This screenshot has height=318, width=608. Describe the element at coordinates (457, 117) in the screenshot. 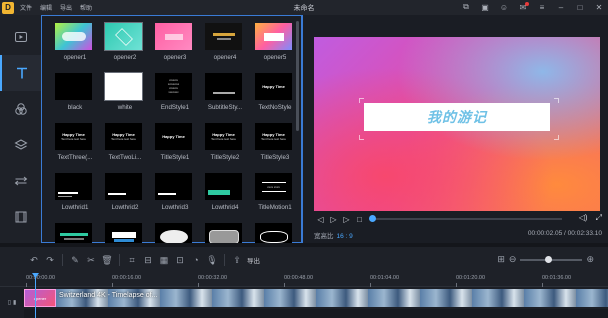

I see `caption-box: 我的游记` at that location.